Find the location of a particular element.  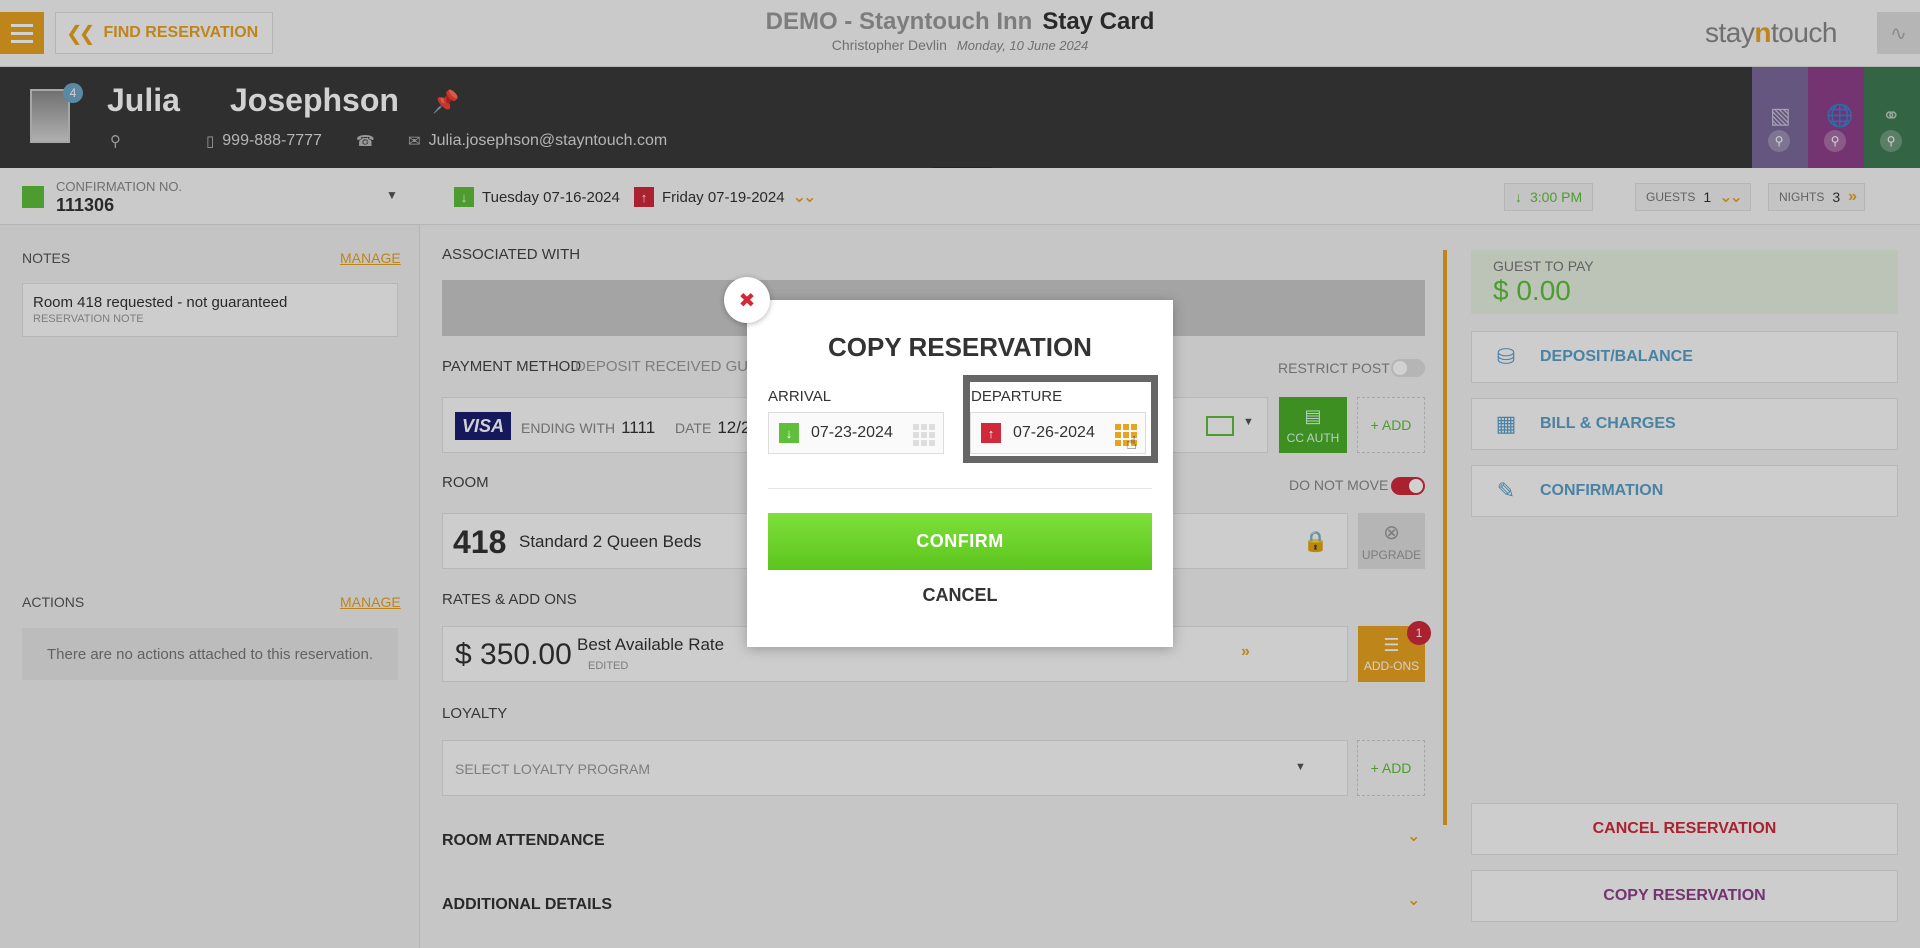

arrival-date-input: ↓ 07-23-2024 is located at coordinates (856, 433).